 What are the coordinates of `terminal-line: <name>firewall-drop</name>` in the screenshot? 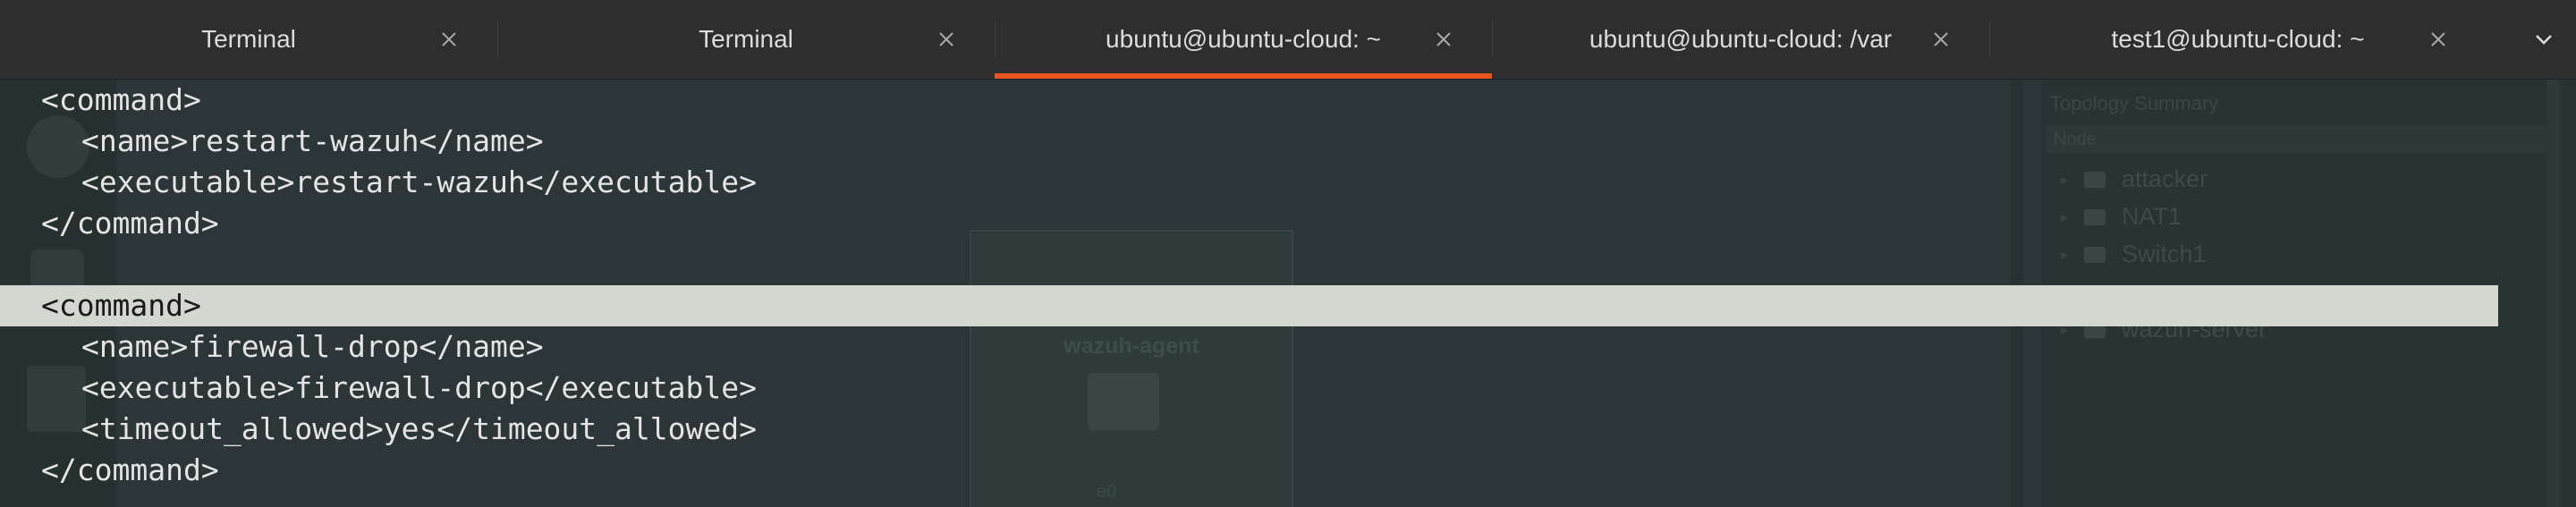 It's located at (312, 346).